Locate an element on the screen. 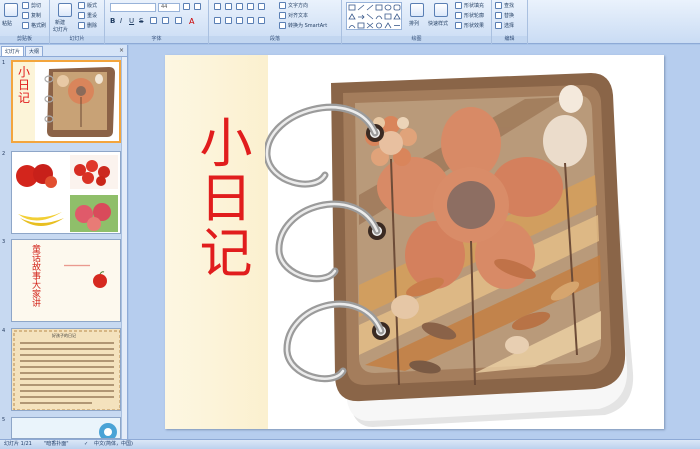 This screenshot has width=700, height=449. reset-icon is located at coordinates (81, 15).